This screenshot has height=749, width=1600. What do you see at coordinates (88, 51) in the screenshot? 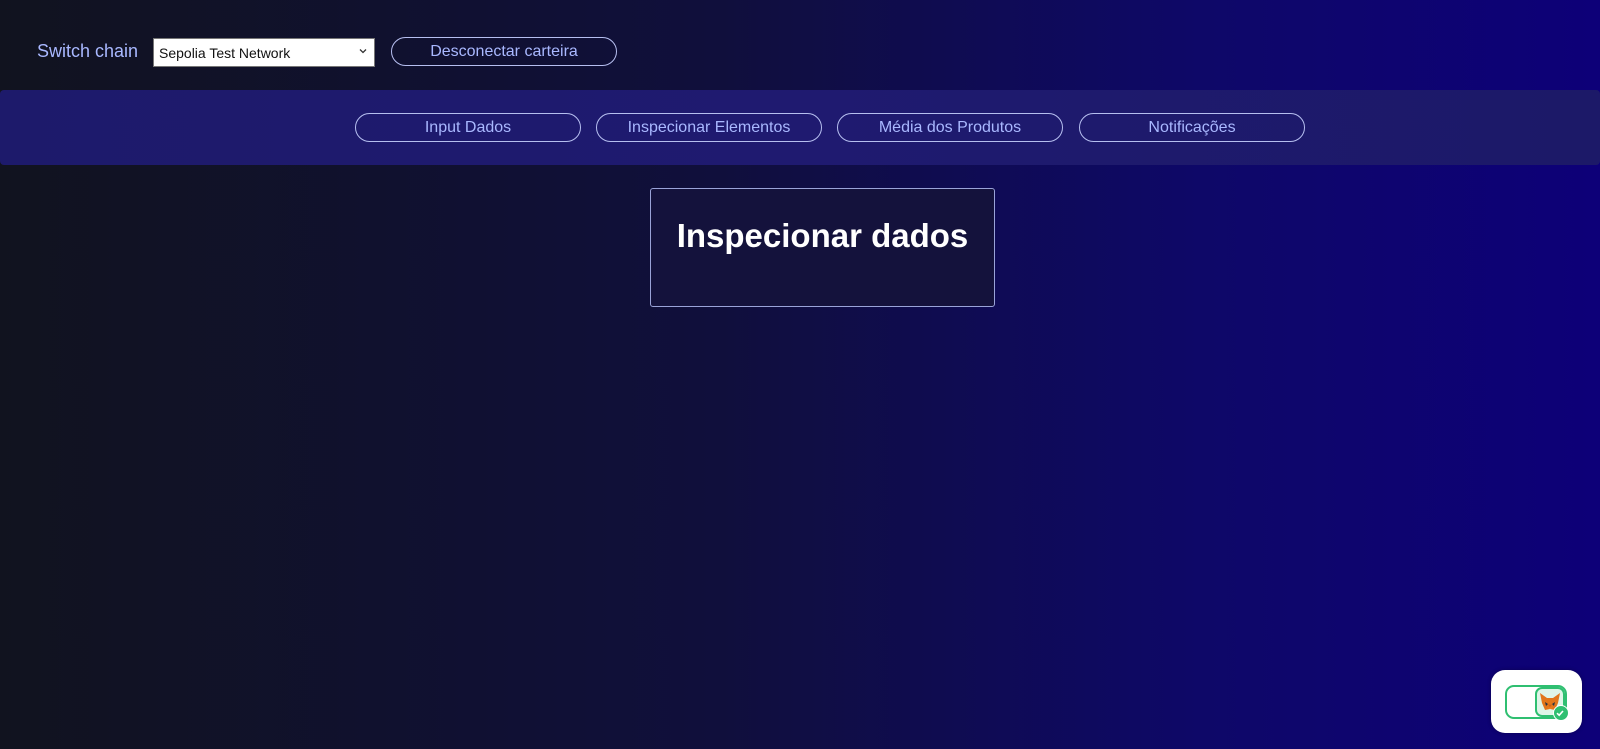
I see `switch-chain-label: Switch chain` at bounding box center [88, 51].